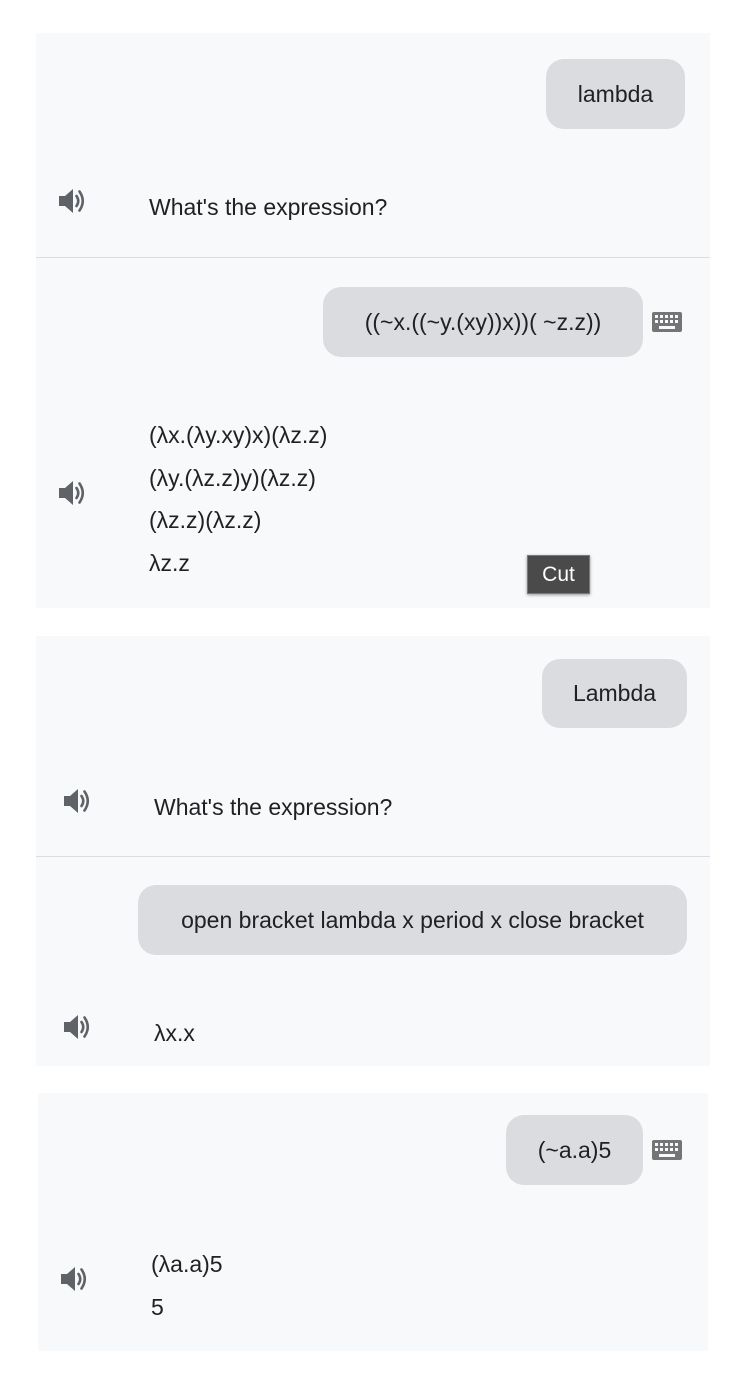  I want to click on user-query-bubble: lambda, so click(615, 94).